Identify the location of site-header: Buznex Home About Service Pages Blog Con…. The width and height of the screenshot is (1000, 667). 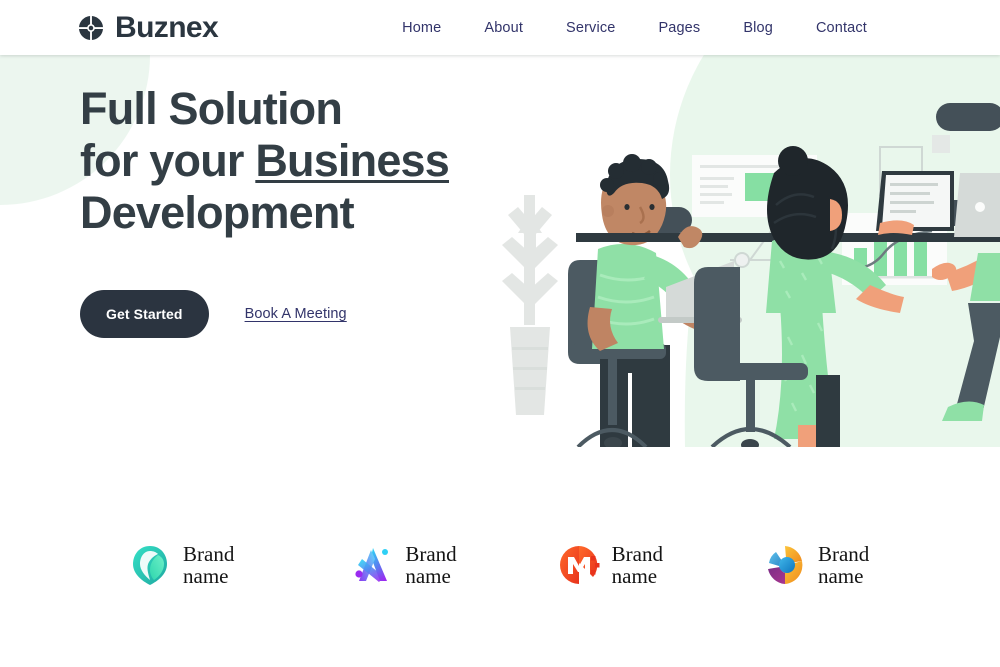
(500, 27).